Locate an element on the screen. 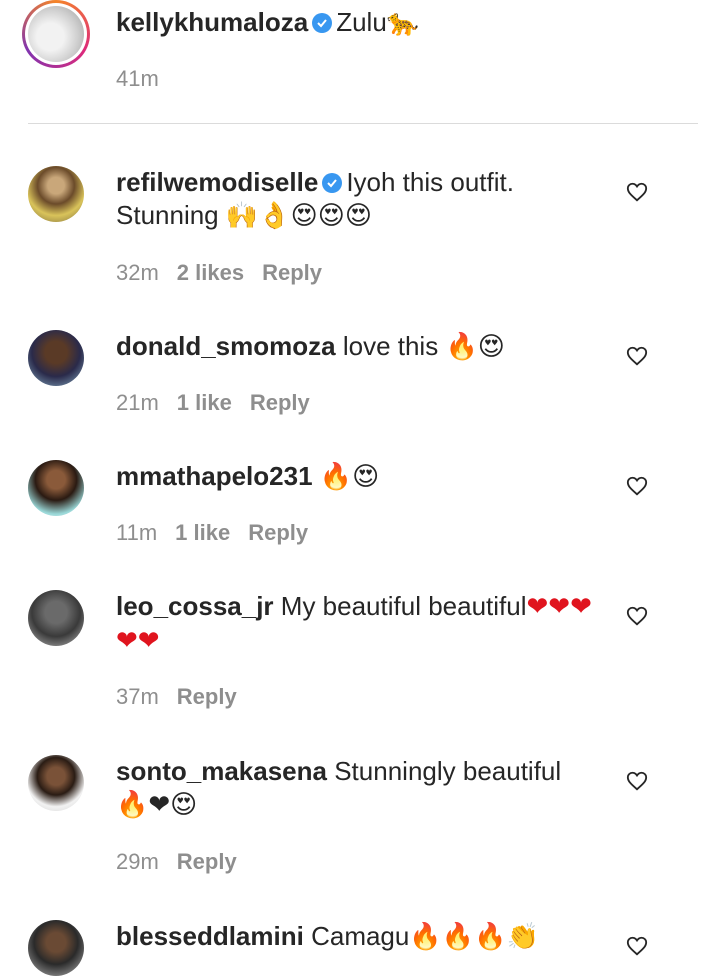 The width and height of the screenshot is (720, 976). comment-emoji: 🔥❤😍 is located at coordinates (157, 805).